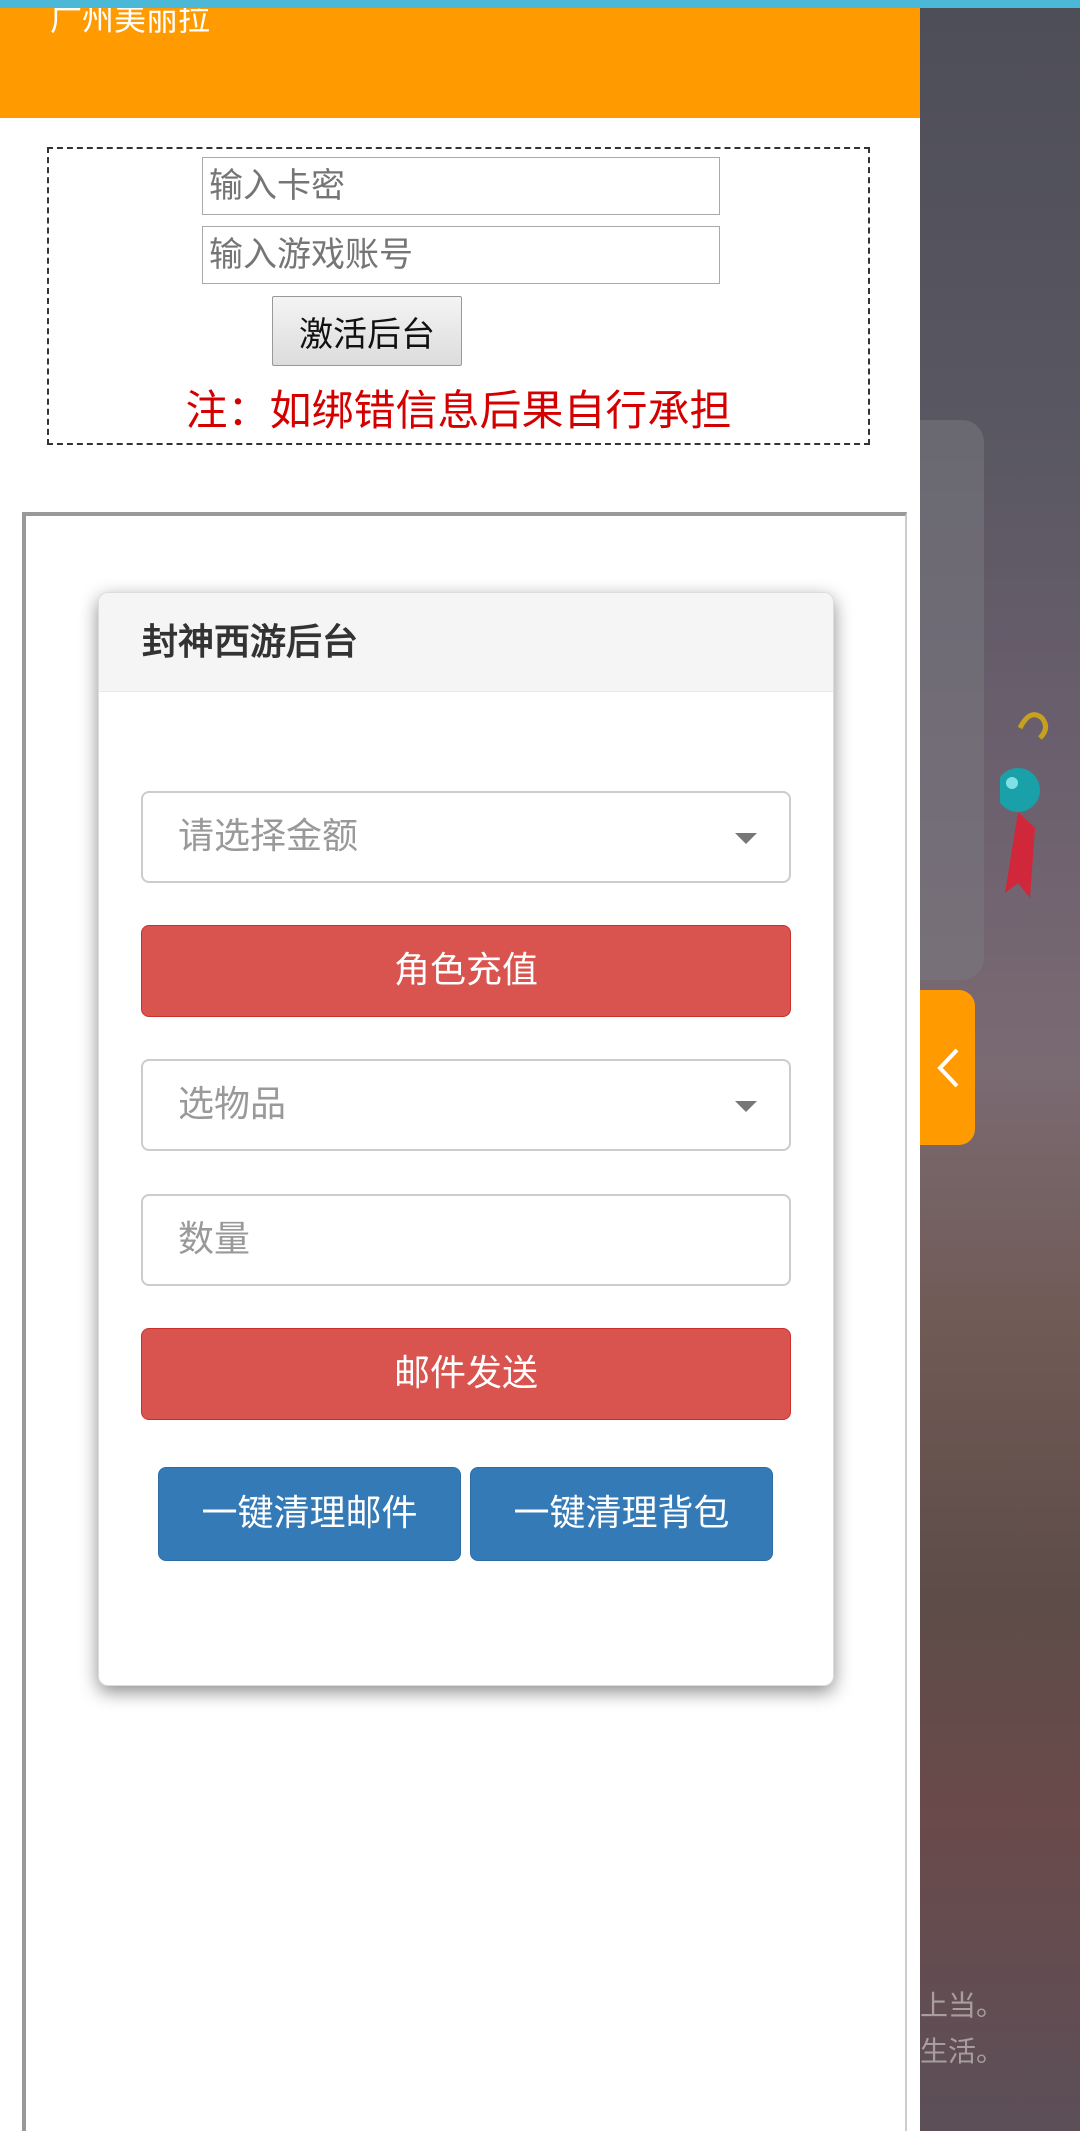 The image size is (1080, 2131). Describe the element at coordinates (460, 63) in the screenshot. I see `header-banner: 广州美丽拉` at that location.